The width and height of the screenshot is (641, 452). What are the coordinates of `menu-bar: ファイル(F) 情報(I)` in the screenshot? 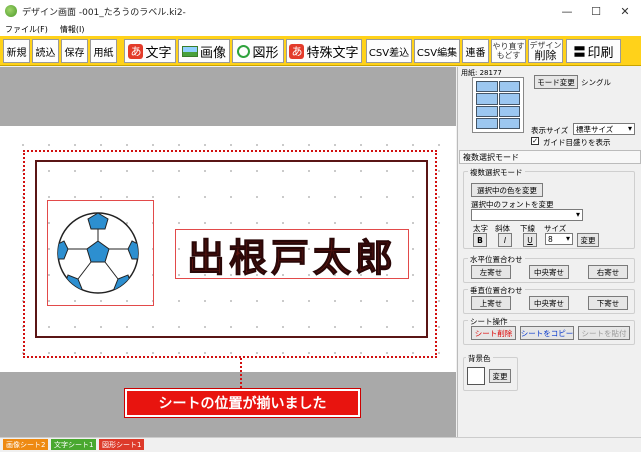 It's located at (320, 29).